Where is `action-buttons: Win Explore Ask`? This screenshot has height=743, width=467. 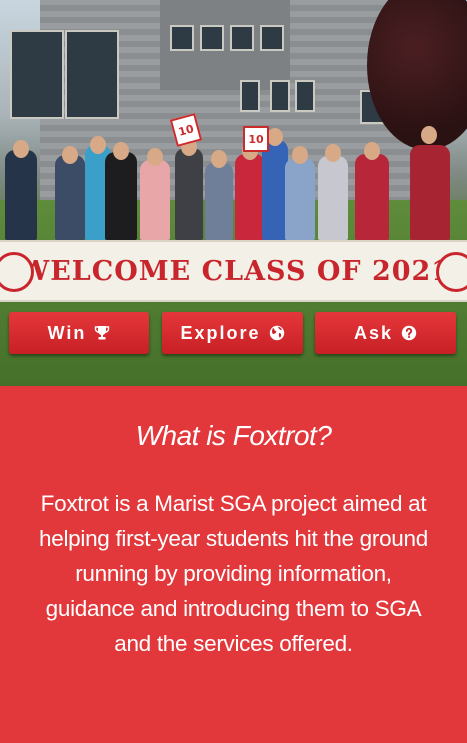 action-buttons: Win Explore Ask is located at coordinates (233, 333).